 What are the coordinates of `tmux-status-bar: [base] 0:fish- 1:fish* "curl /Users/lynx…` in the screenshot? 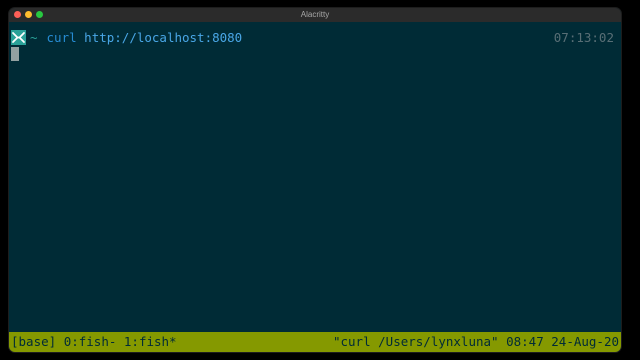 It's located at (315, 342).